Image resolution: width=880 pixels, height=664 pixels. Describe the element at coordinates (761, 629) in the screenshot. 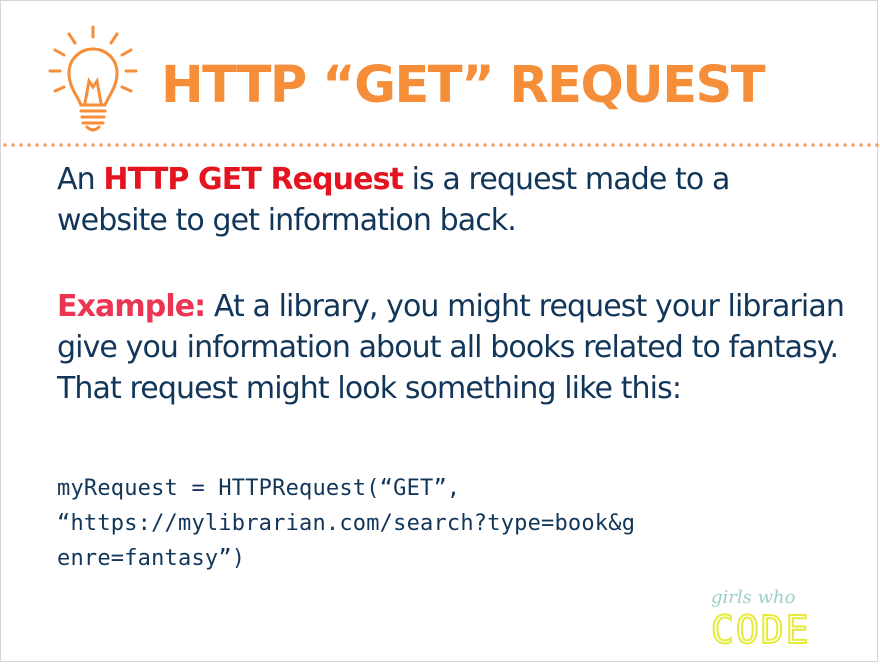

I see `logo-bottom-text: CODE` at that location.